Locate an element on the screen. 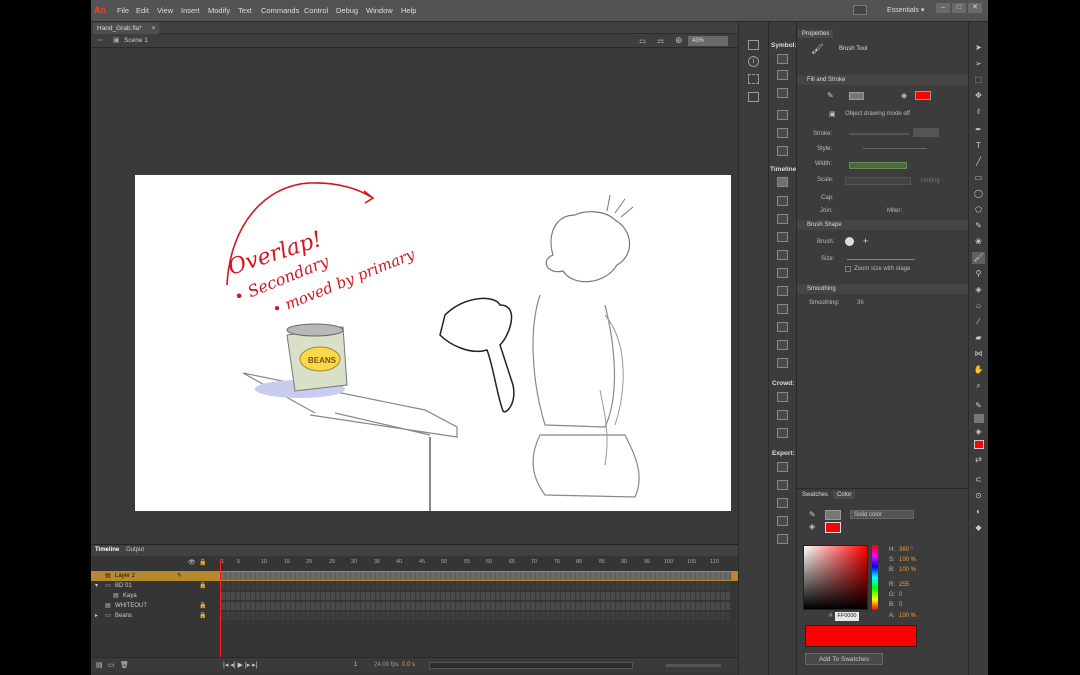 The width and height of the screenshot is (1080, 675). width-tool-icon: ⋈ is located at coordinates (978, 354).